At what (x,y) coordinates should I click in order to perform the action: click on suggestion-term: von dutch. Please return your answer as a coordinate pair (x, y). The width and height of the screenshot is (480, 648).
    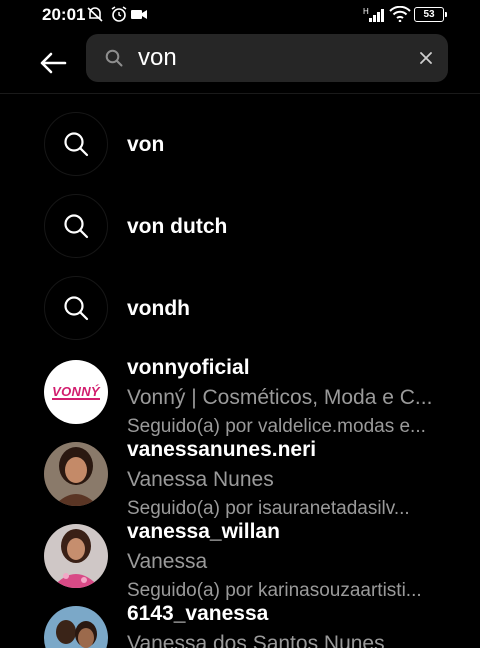
    Looking at the image, I should click on (177, 226).